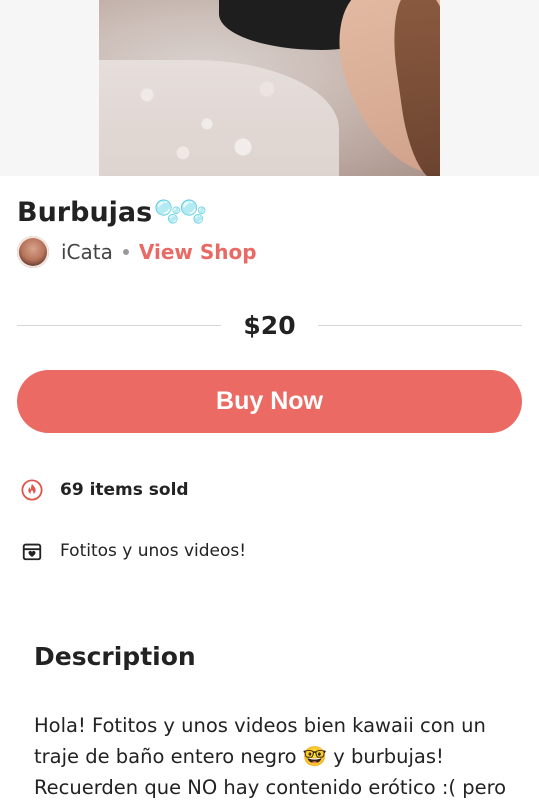 This screenshot has width=539, height=803. I want to click on items-sold-text: 69 items sold, so click(124, 490).